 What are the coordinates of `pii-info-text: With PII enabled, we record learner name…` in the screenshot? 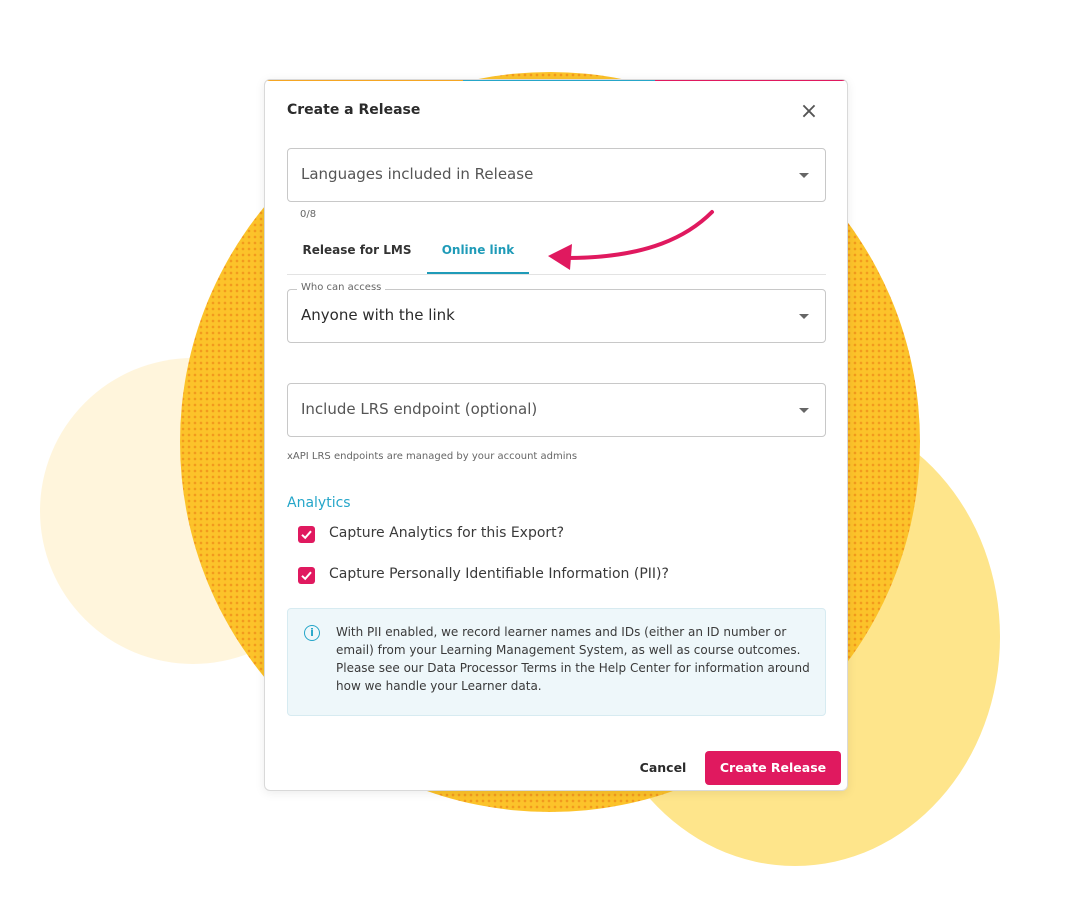 It's located at (573, 659).